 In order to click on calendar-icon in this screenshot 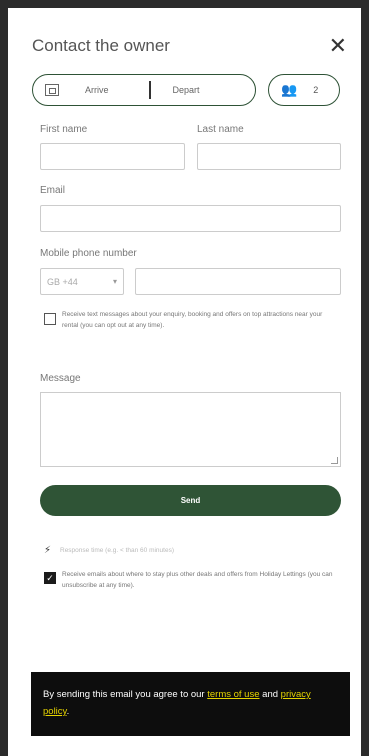, I will do `click(52, 90)`.